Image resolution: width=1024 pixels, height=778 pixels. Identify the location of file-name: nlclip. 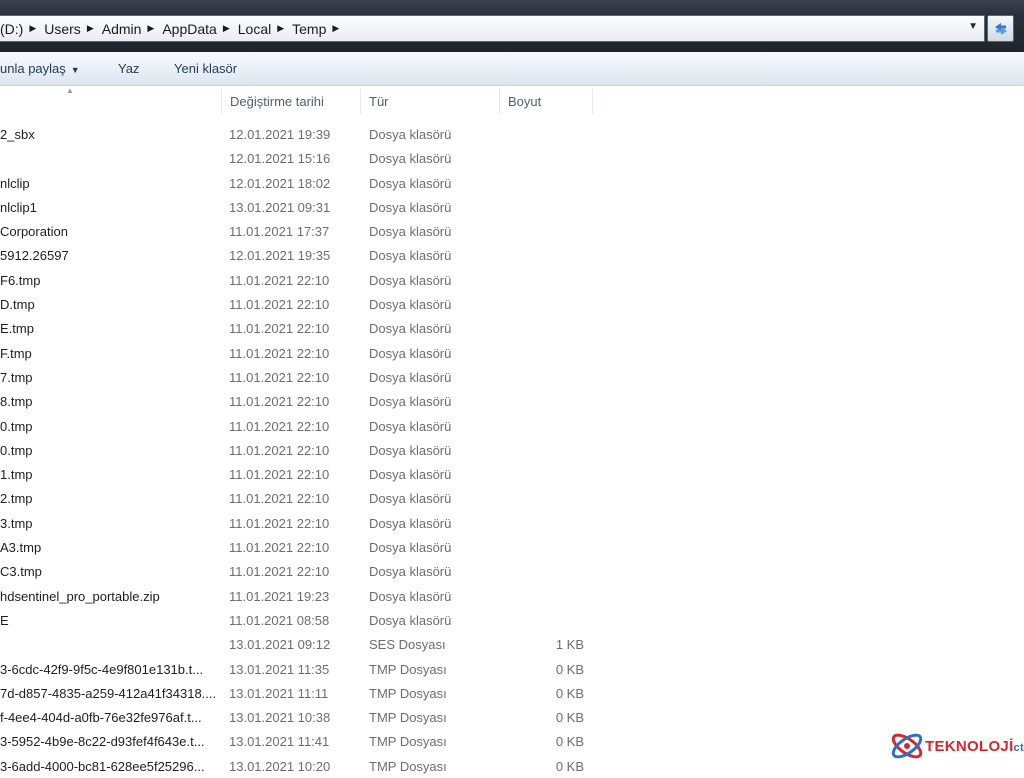
(15, 183).